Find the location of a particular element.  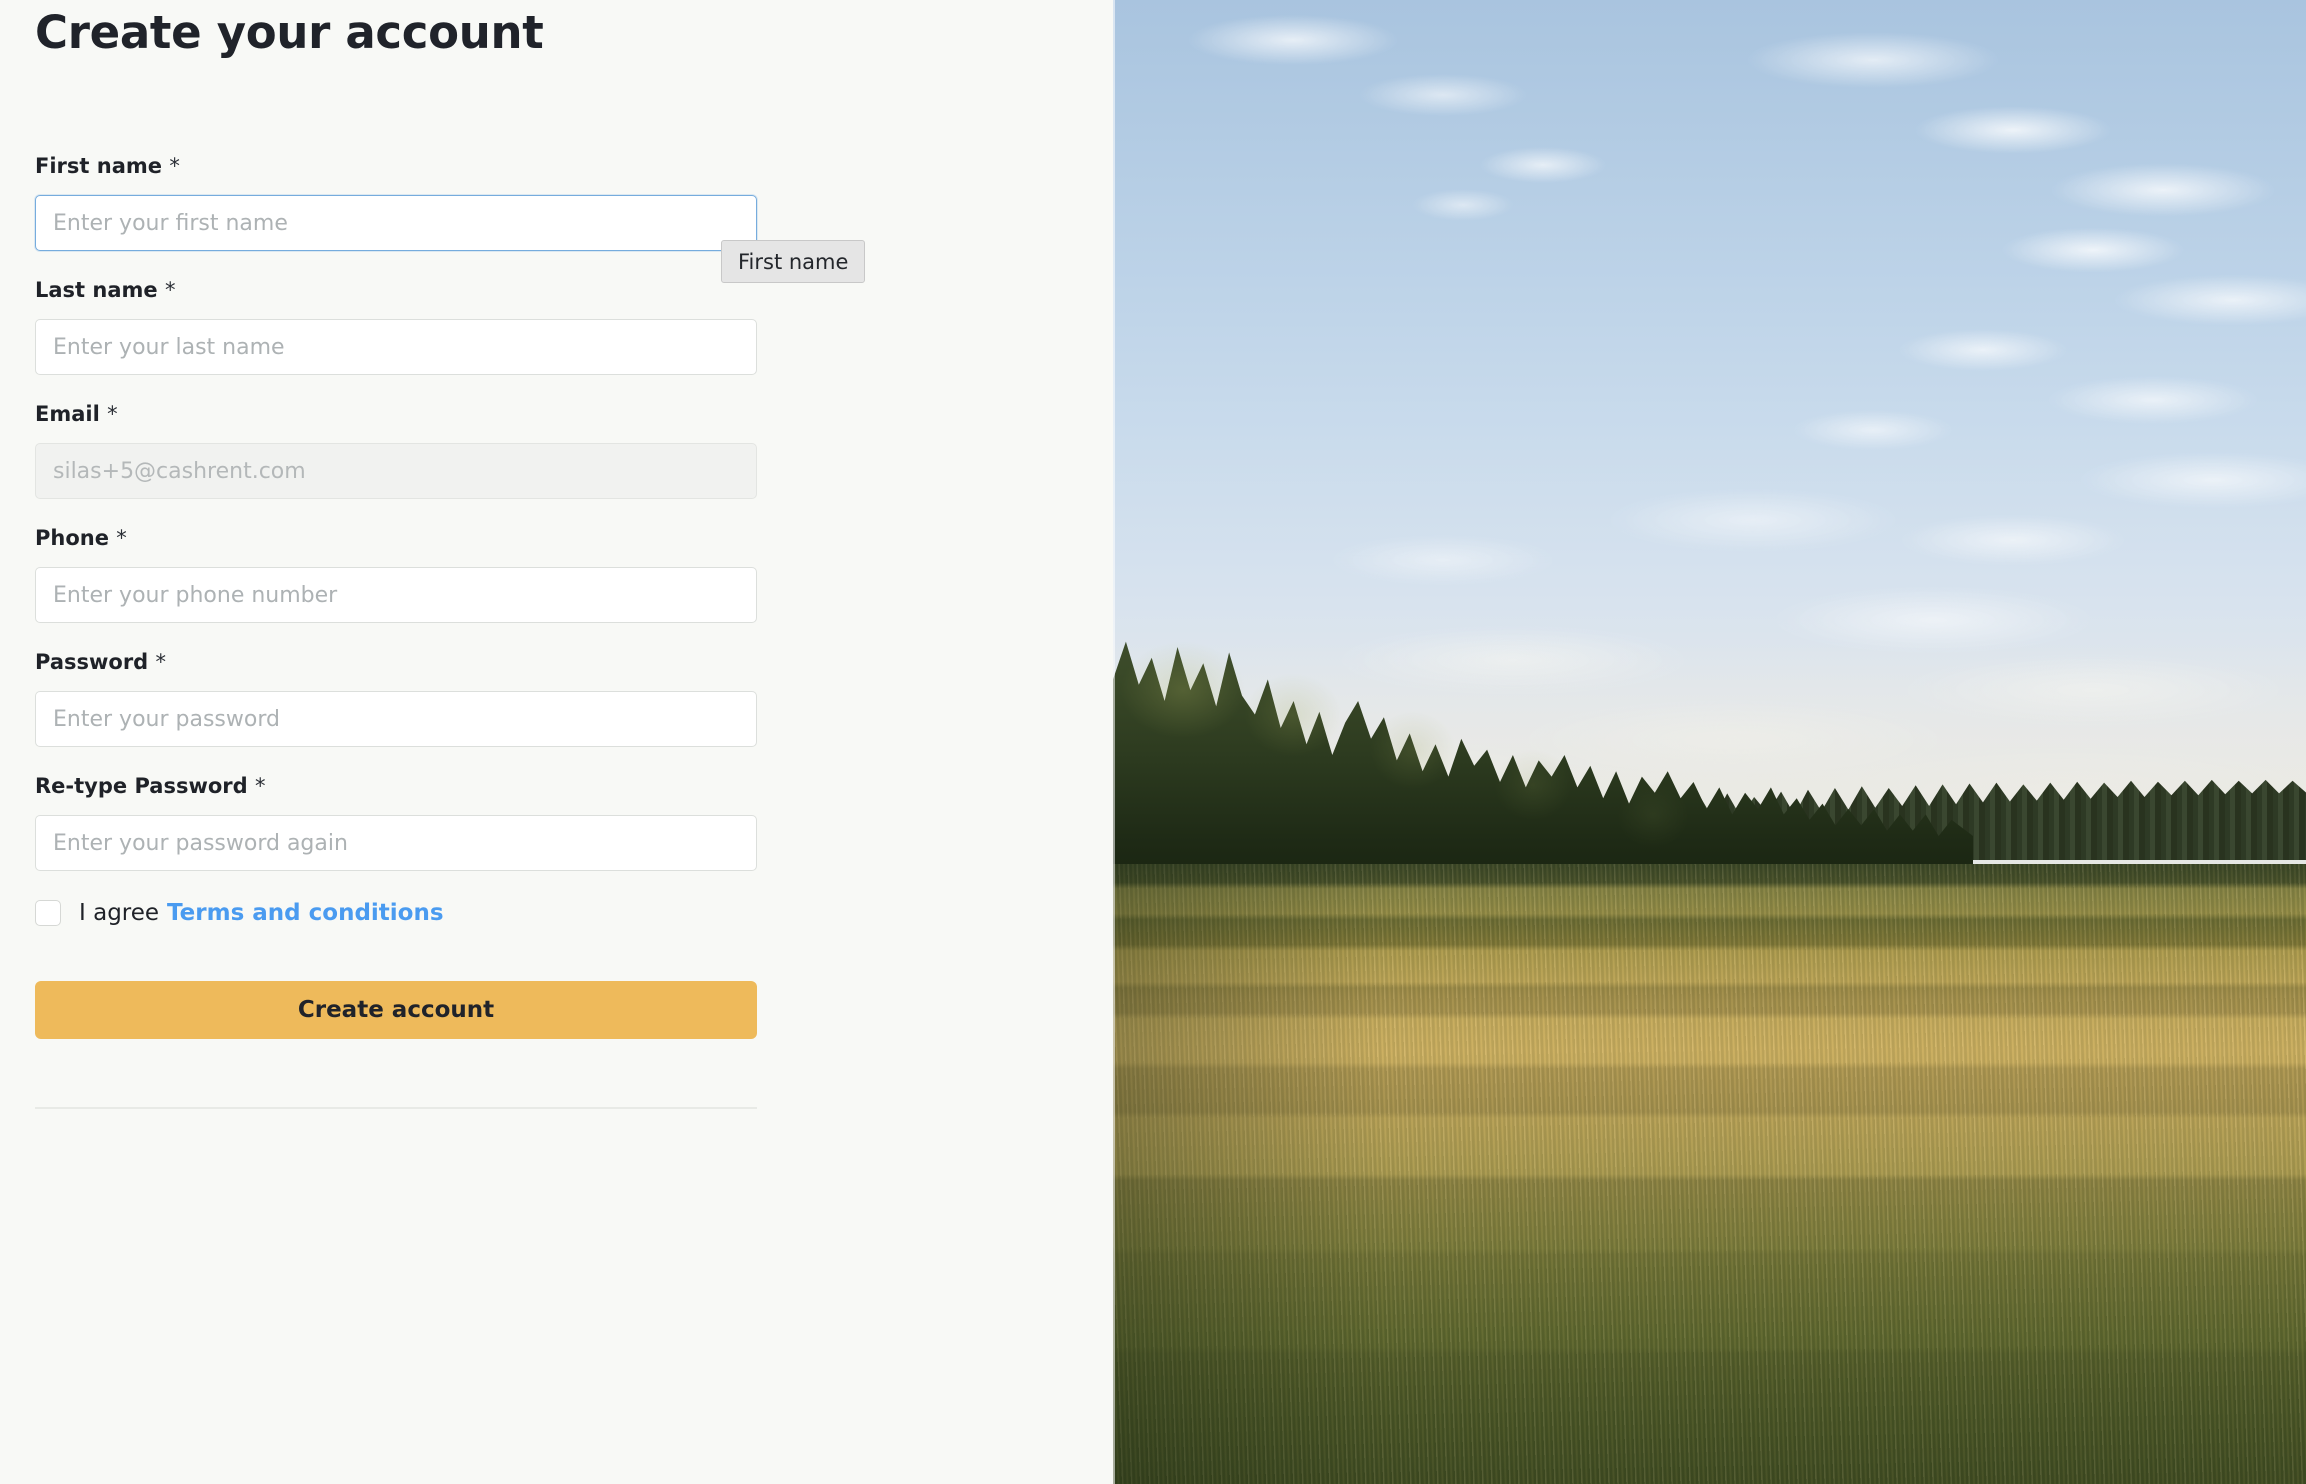

page-title: Create your account is located at coordinates (289, 32).